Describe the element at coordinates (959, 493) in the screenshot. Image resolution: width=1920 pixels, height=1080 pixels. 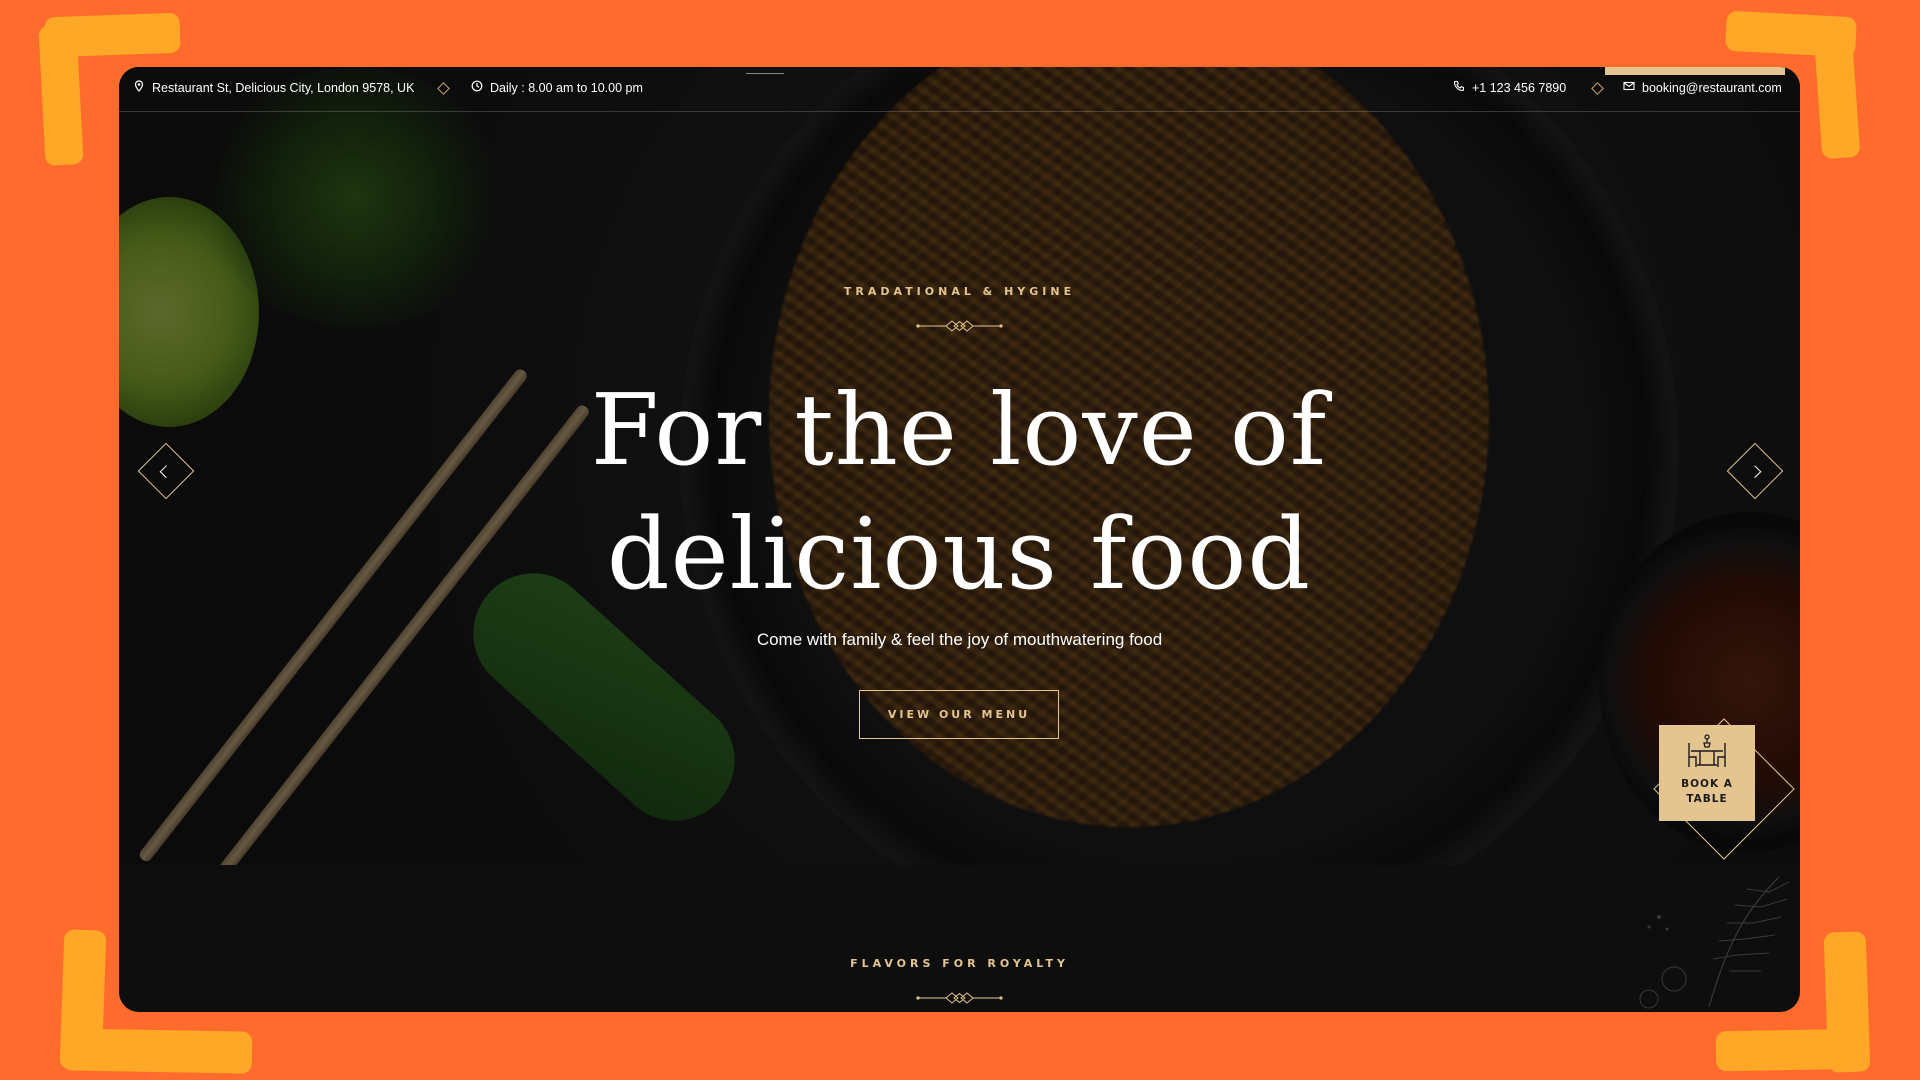
I see `hero-headline: For the love of delicious food` at that location.